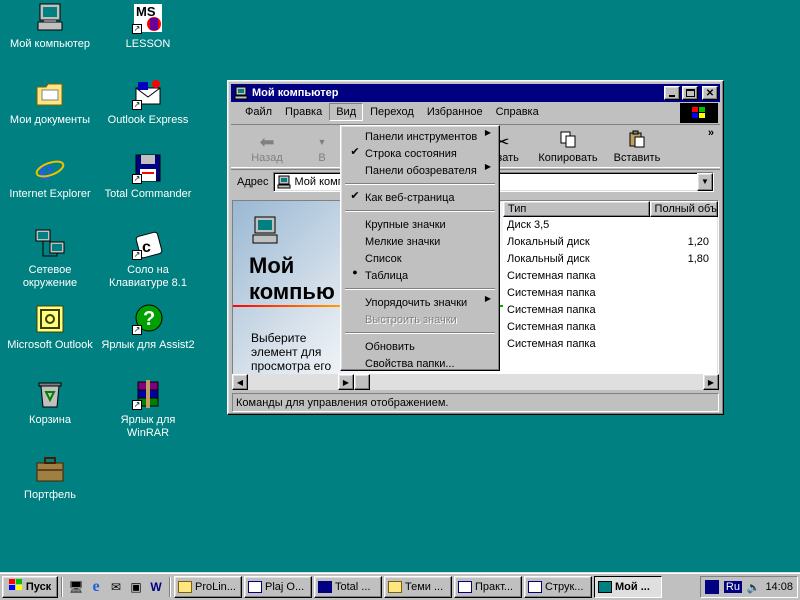 The width and height of the screenshot is (800, 600). I want to click on desktop-icon-briefcase: Портфель, so click(50, 477).